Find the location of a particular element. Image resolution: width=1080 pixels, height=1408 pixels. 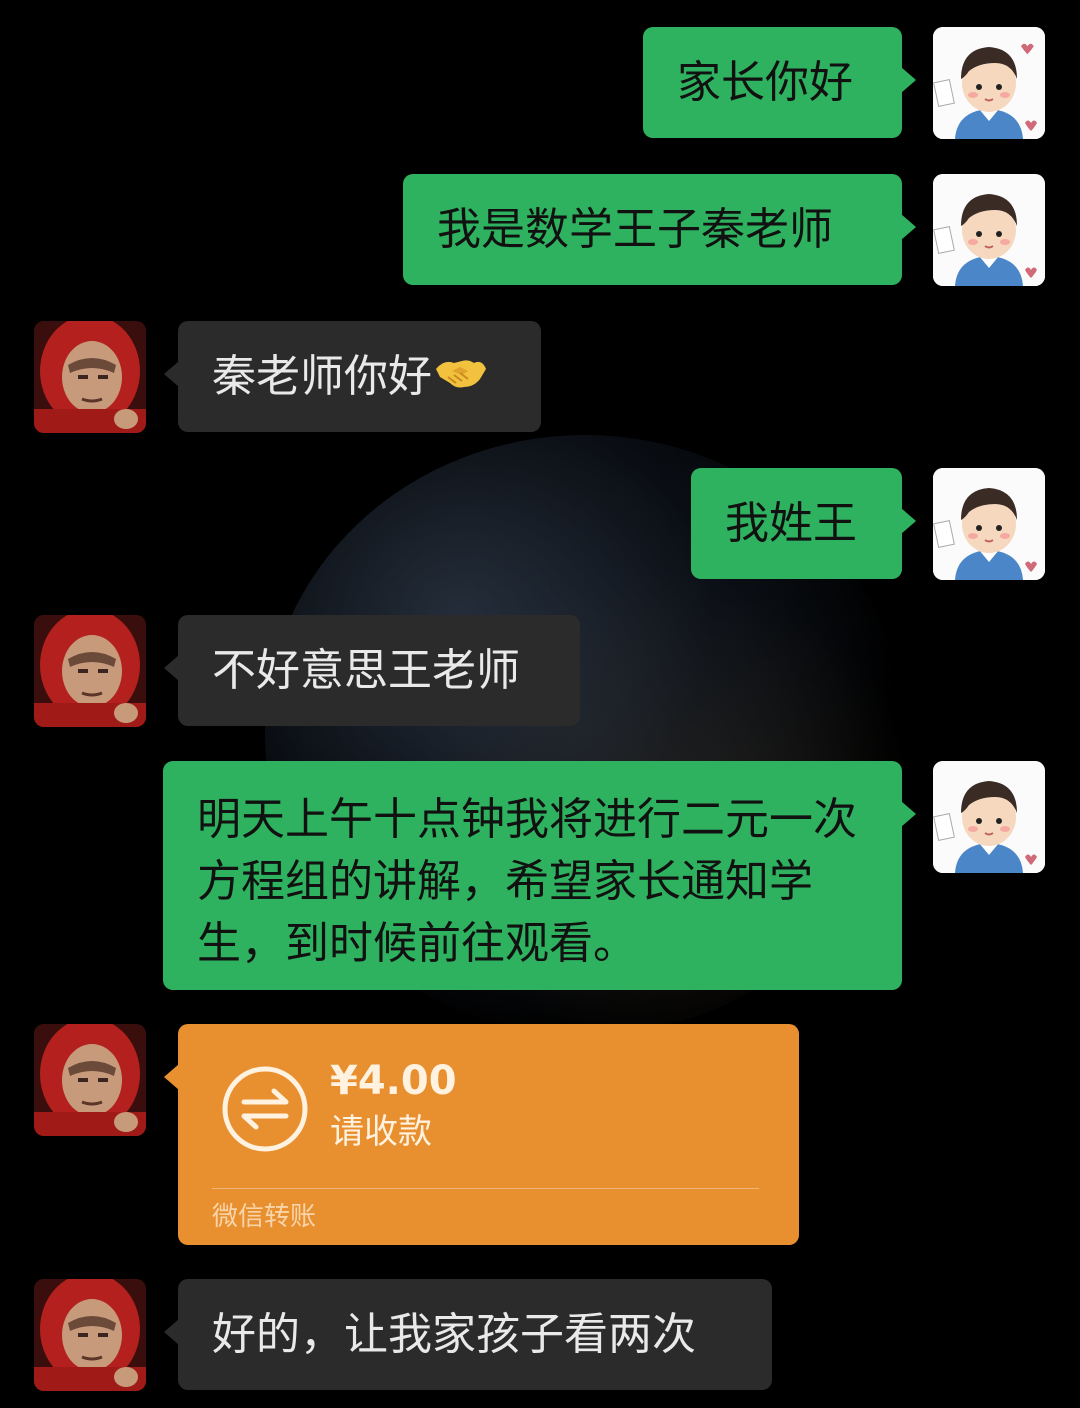

message-text: 我姓王 is located at coordinates (791, 523).